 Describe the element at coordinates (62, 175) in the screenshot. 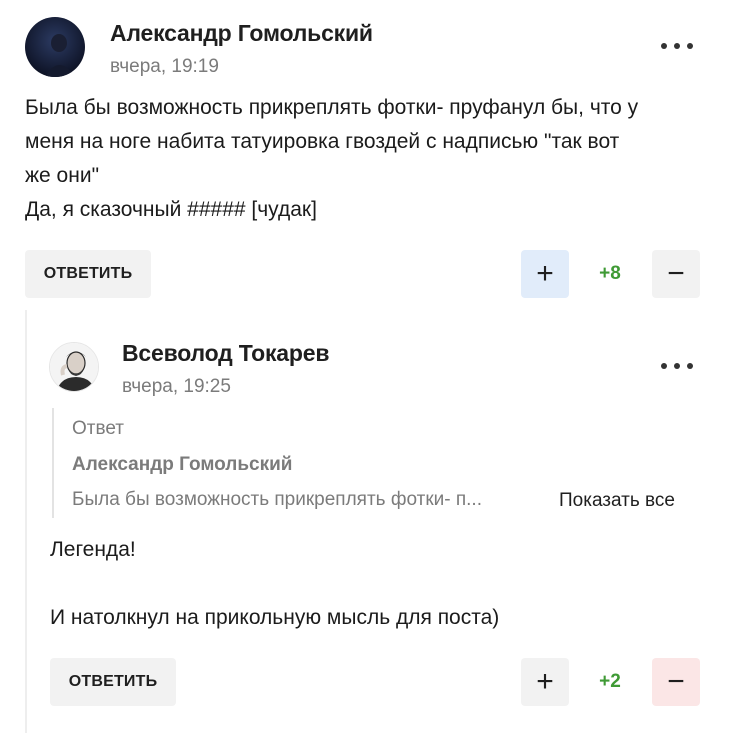

I see `comment-text-line: же они"` at that location.